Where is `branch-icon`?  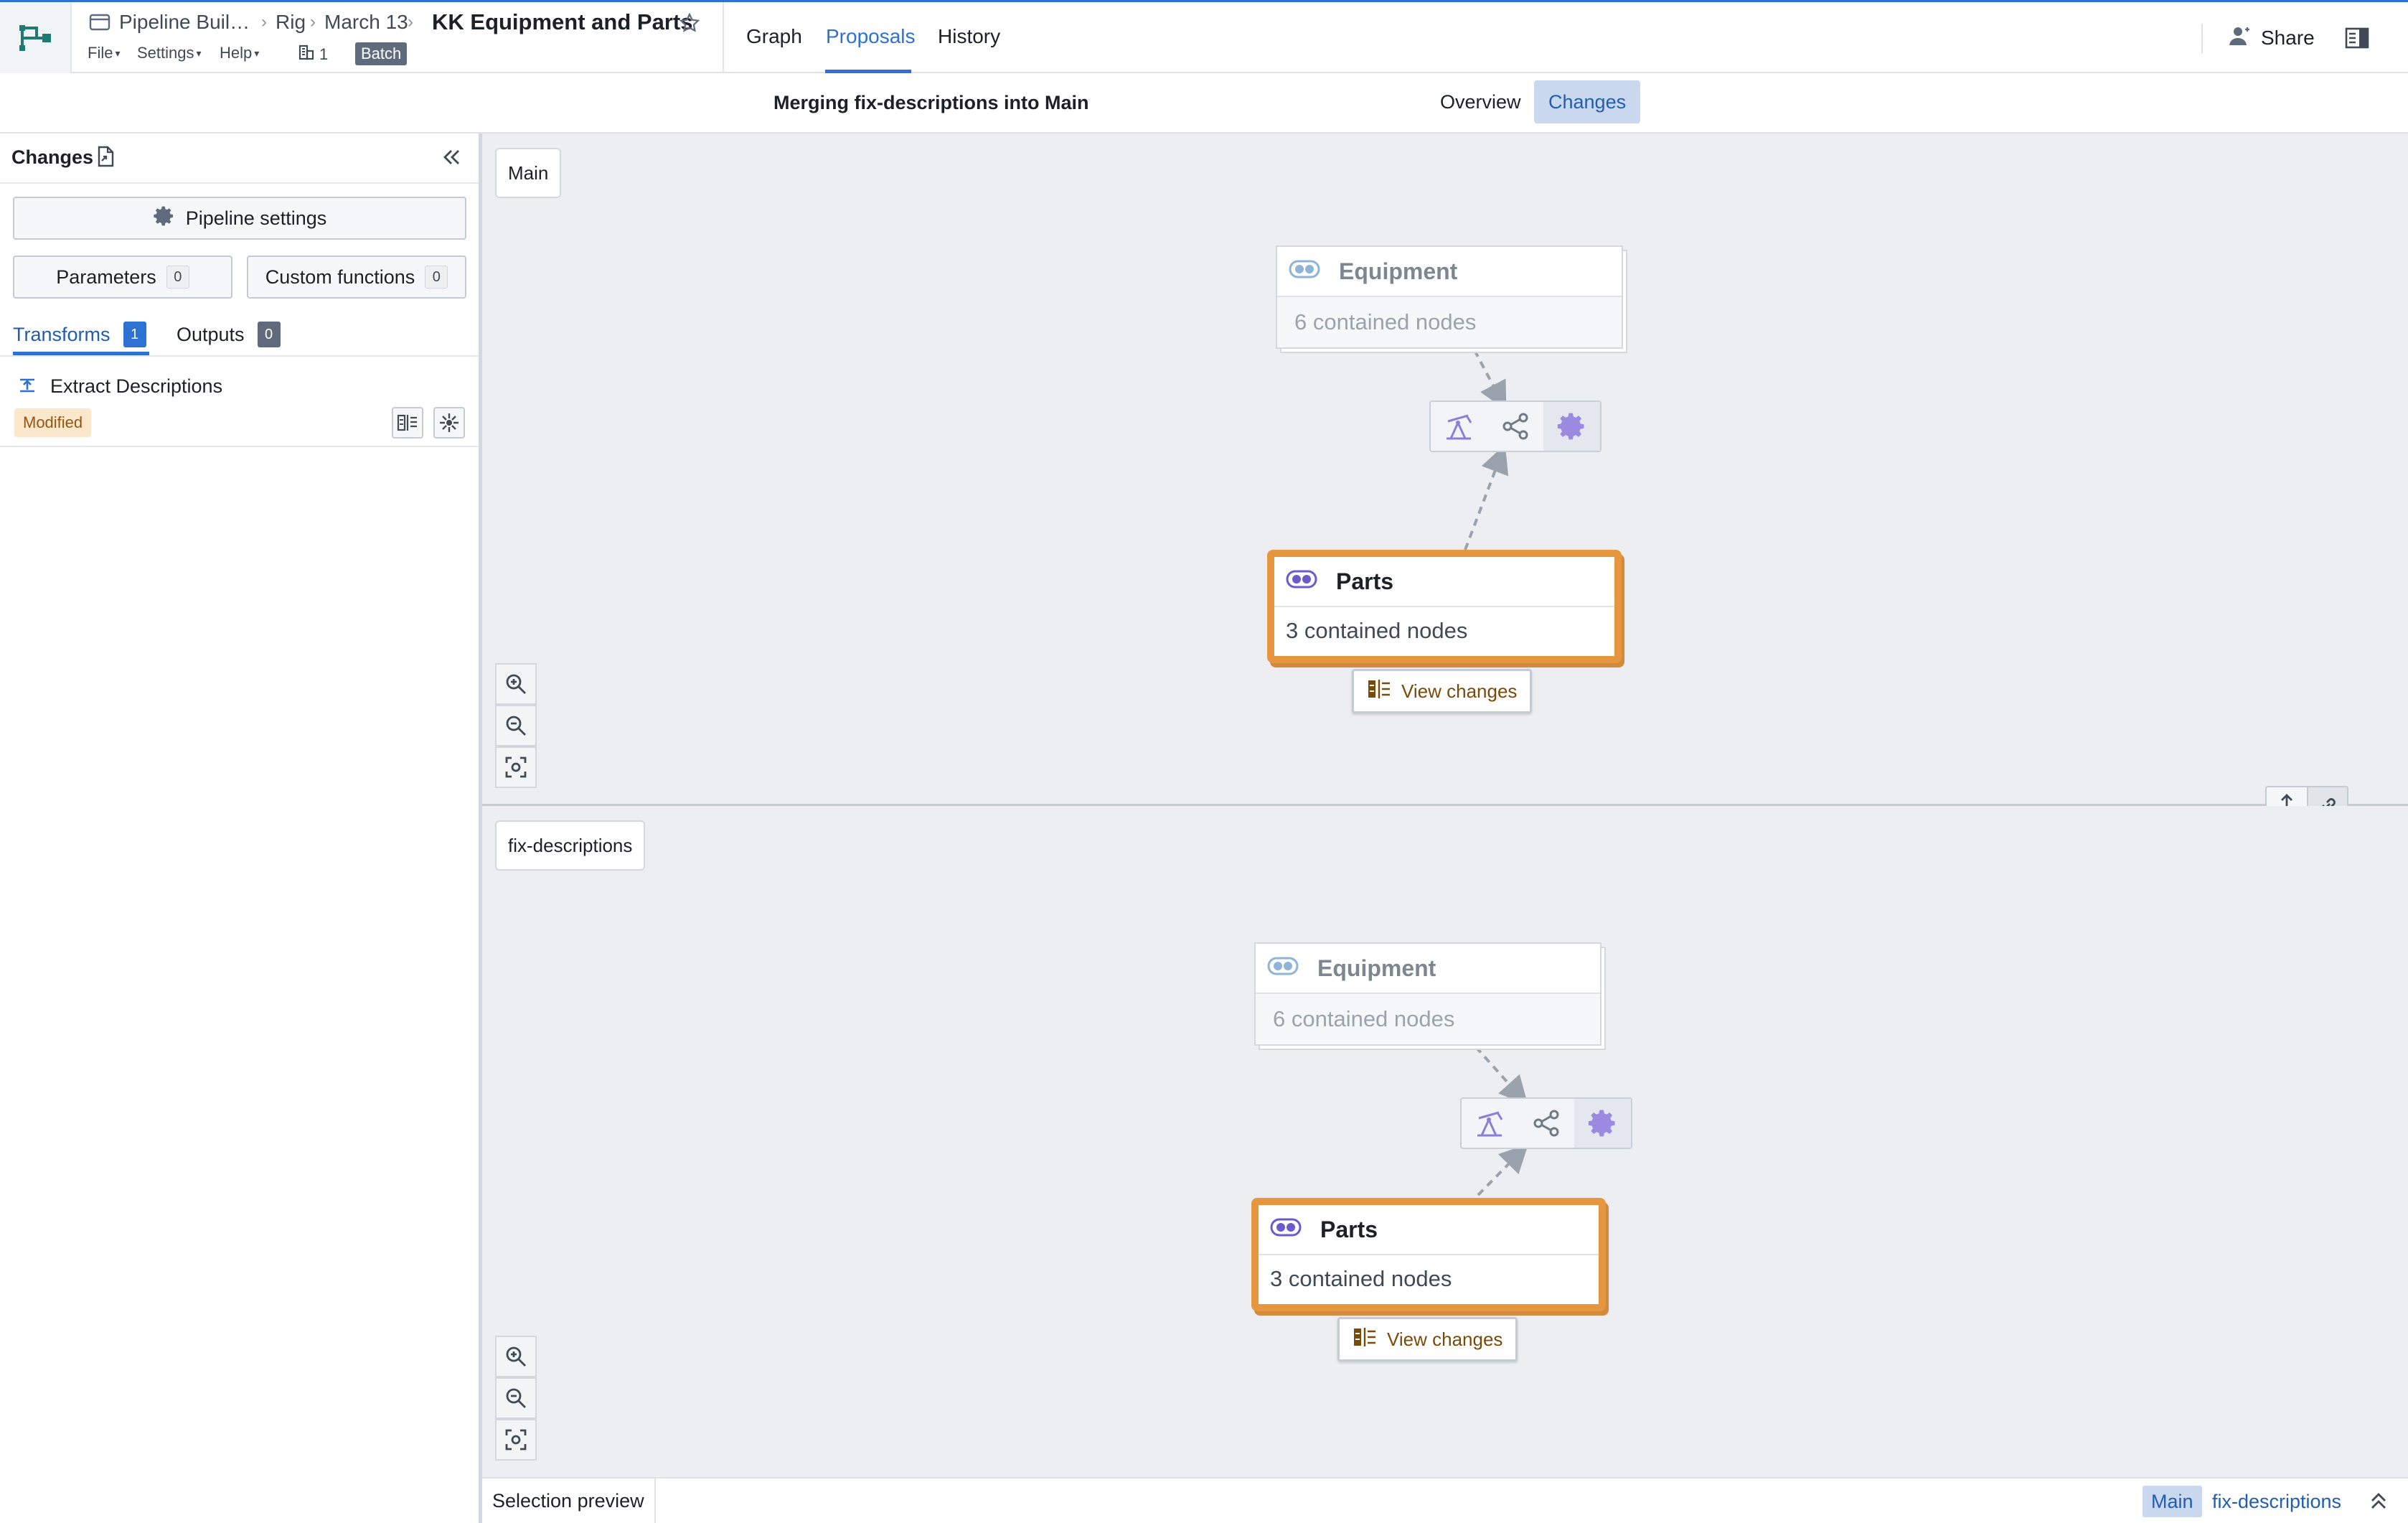
branch-icon is located at coordinates (306, 54).